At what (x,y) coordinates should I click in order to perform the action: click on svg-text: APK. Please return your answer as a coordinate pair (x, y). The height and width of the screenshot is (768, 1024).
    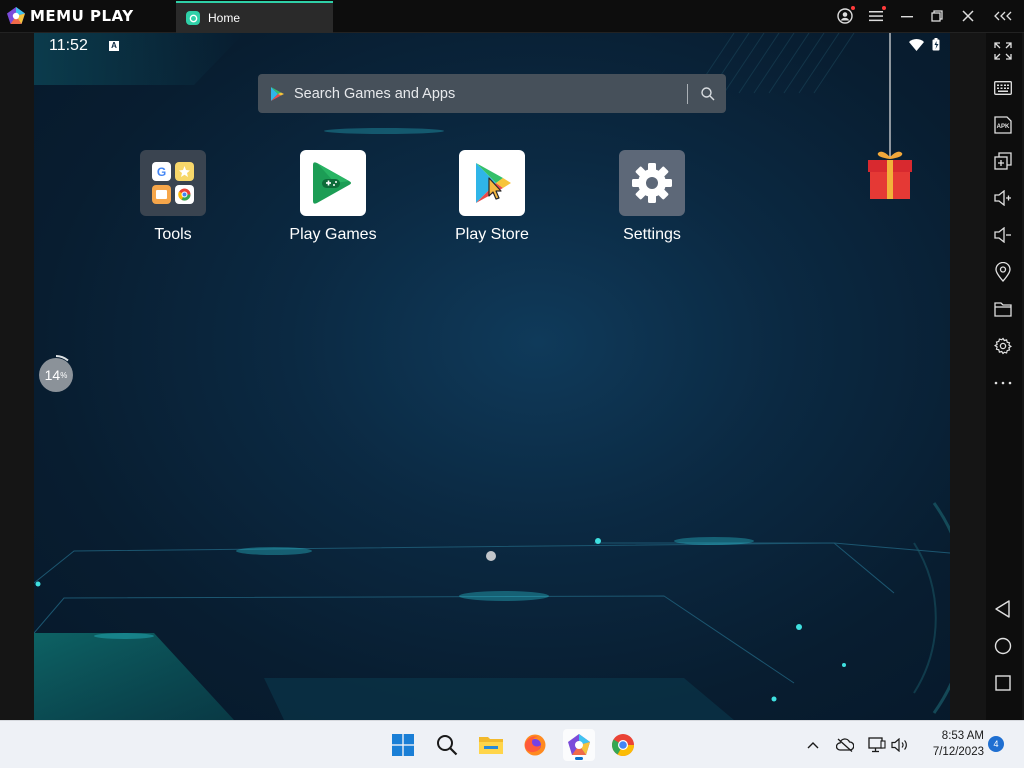
    Looking at the image, I should click on (1003, 127).